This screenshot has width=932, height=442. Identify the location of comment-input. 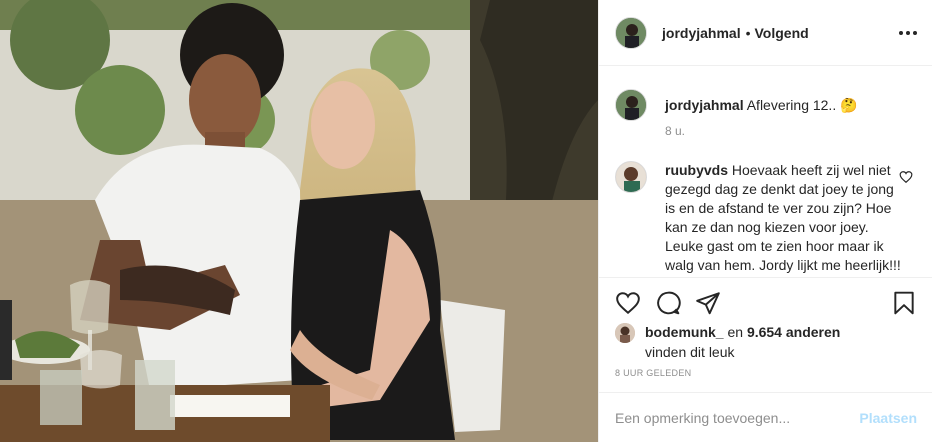
(733, 417).